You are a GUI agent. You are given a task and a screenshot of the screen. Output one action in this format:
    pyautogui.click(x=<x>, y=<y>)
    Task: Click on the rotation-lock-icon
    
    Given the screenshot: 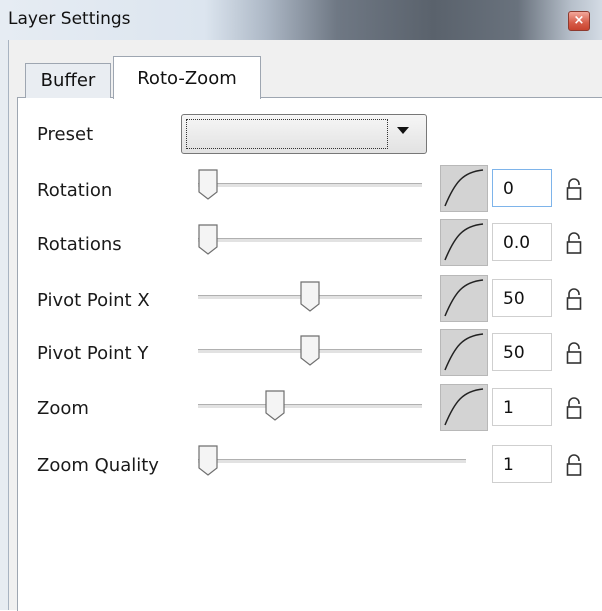 What is the action you would take?
    pyautogui.click(x=574, y=190)
    